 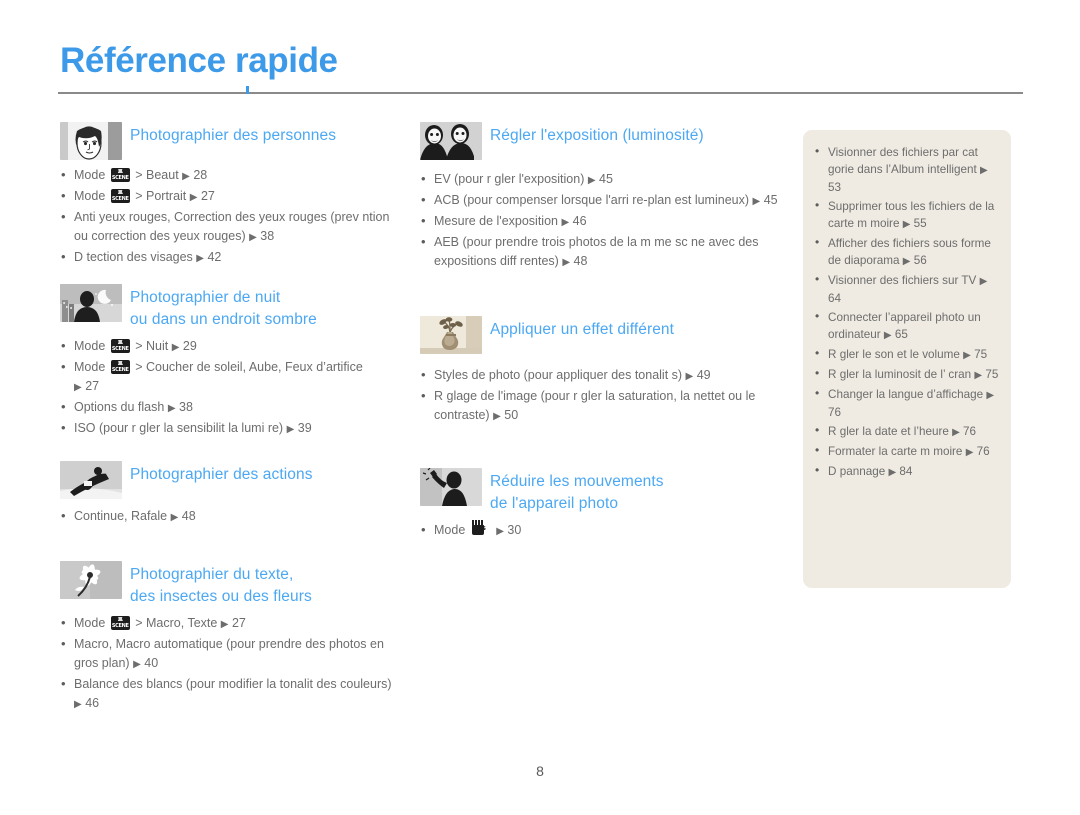 I want to click on list-item: R gler le son et le volume ▶ 75, so click(x=906, y=354).